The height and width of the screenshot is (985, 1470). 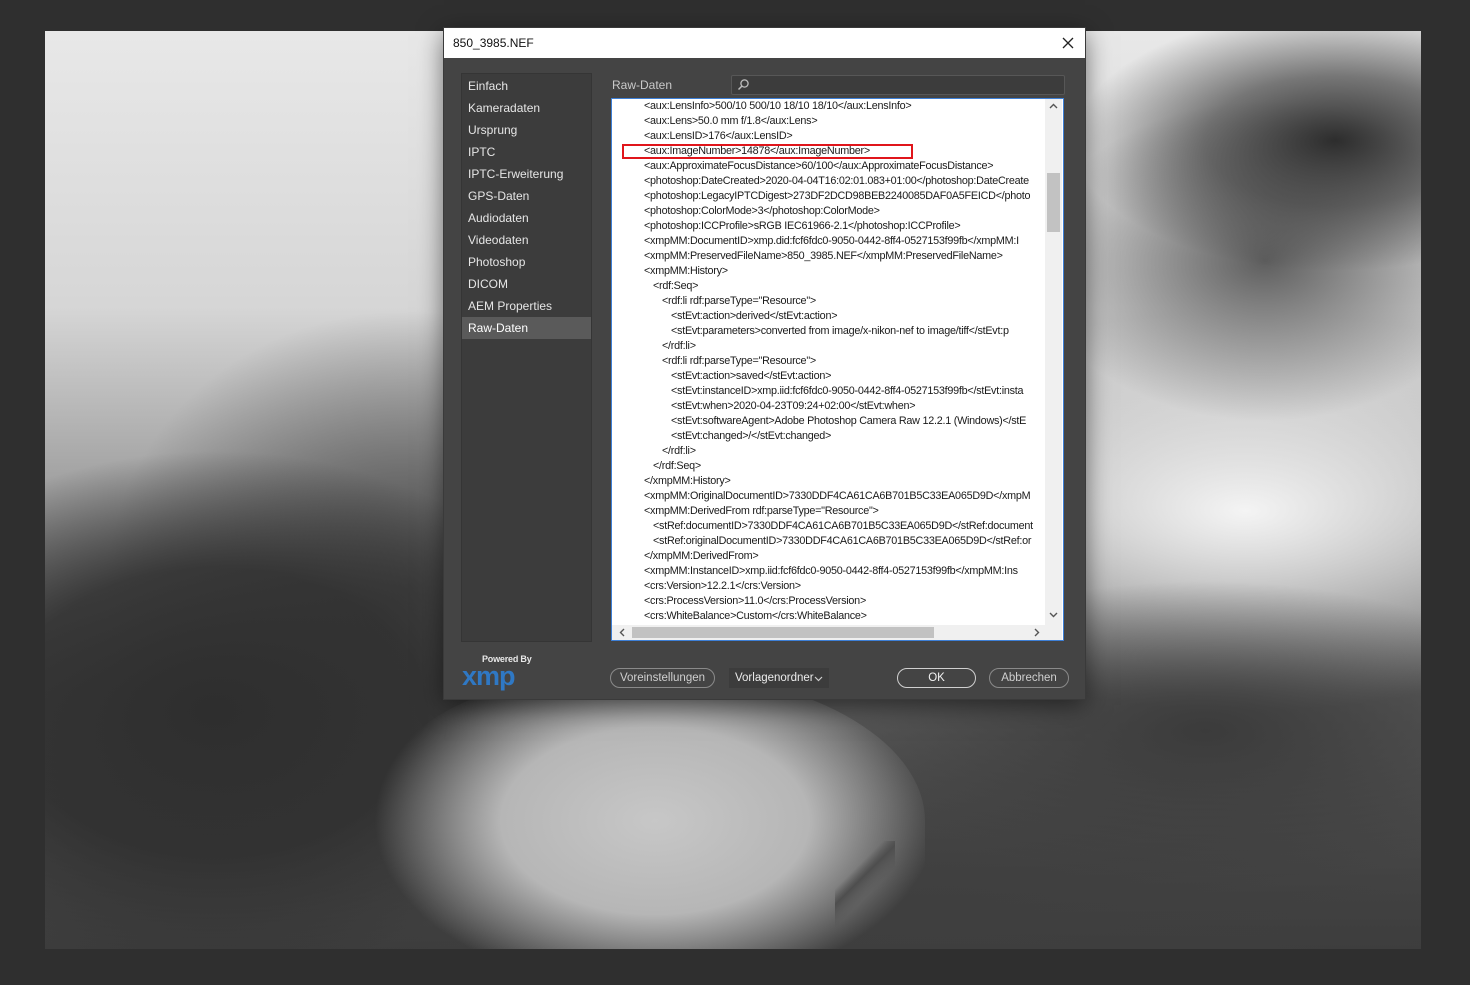 What do you see at coordinates (718, 136) in the screenshot?
I see `xml-line: <aux:LensID>176</aux:LensID>` at bounding box center [718, 136].